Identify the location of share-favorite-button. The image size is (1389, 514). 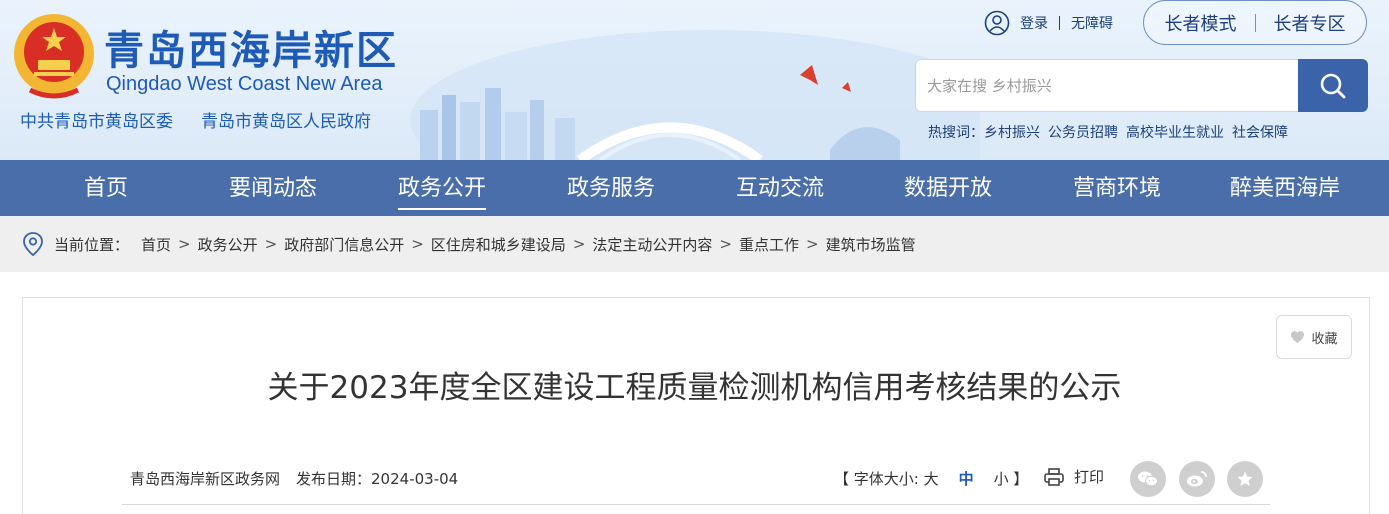
(1245, 479).